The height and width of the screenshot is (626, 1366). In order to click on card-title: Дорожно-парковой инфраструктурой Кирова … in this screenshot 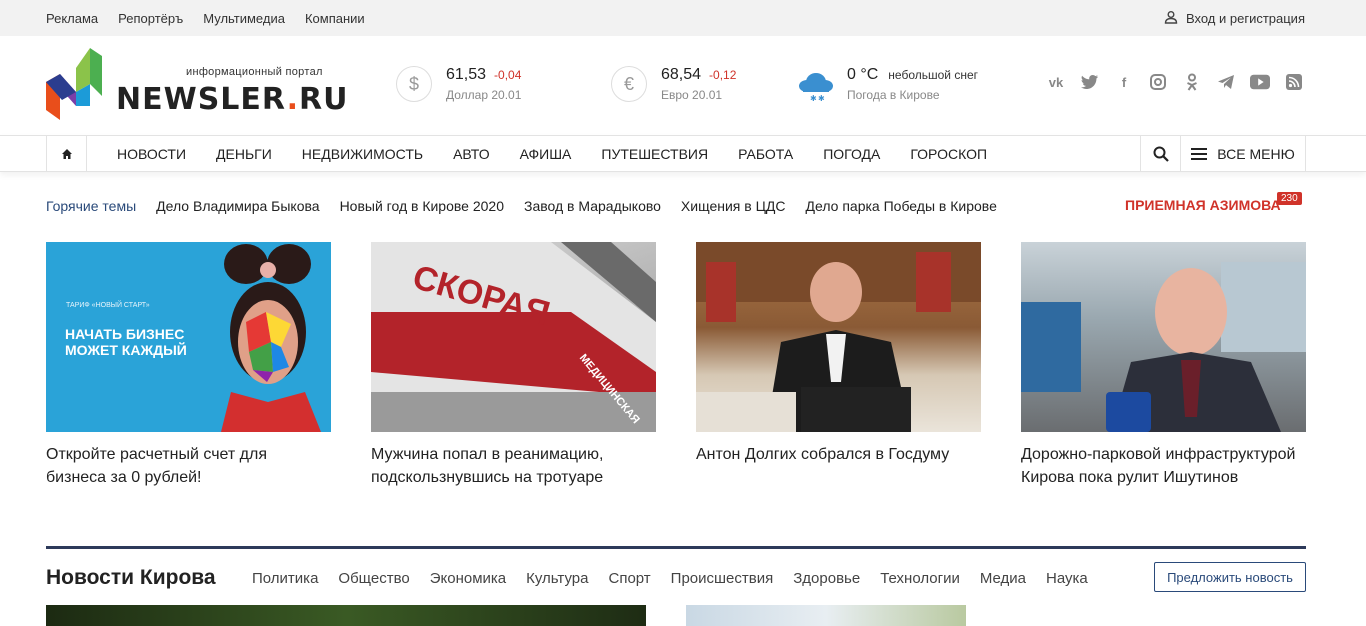, I will do `click(1163, 466)`.